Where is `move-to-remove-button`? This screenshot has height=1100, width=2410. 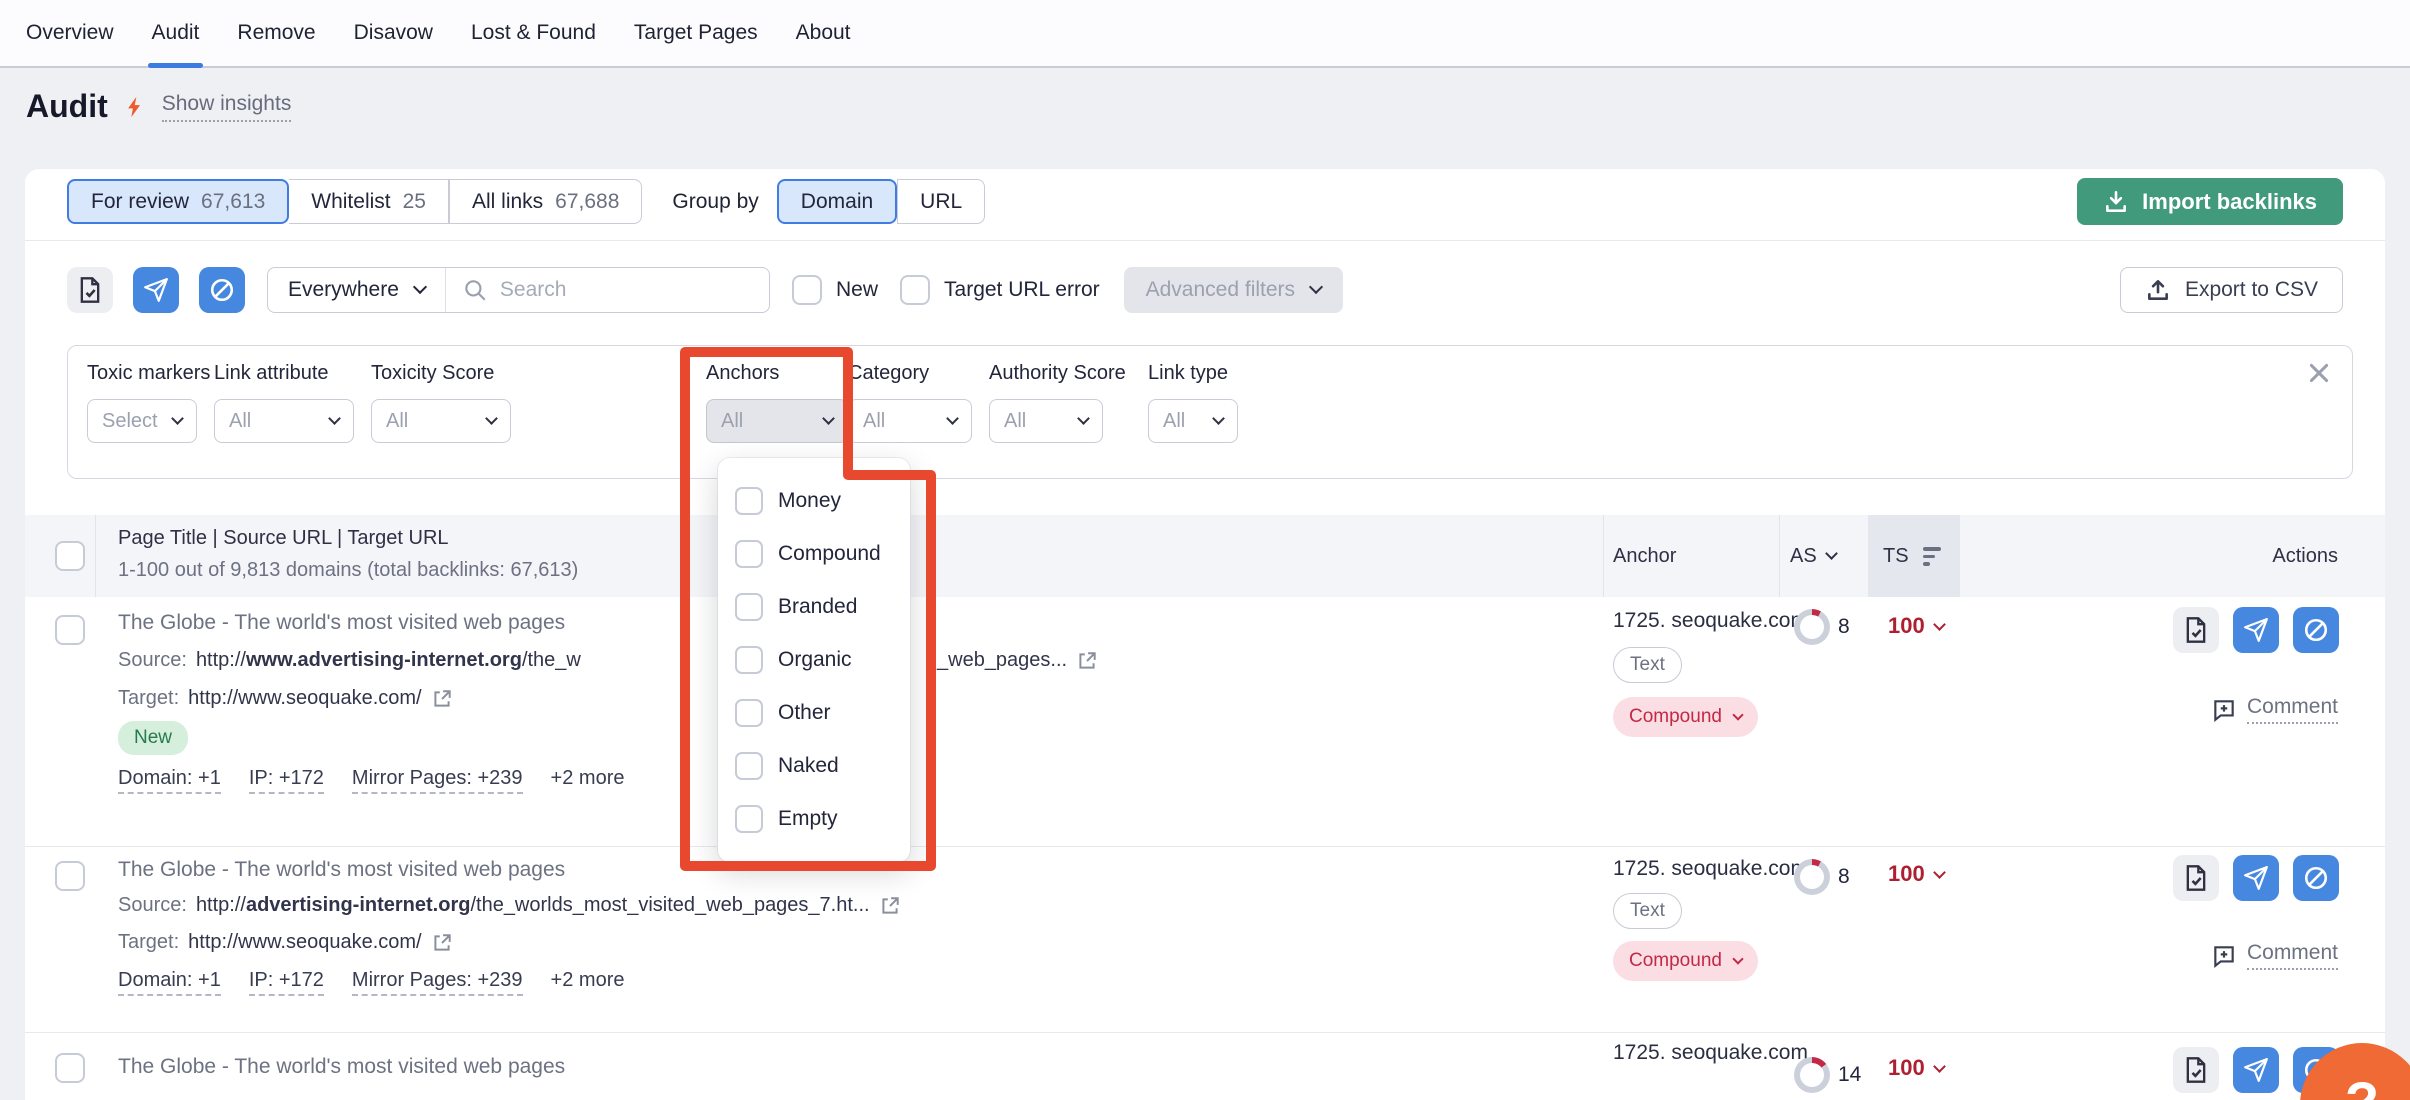
move-to-remove-button is located at coordinates (156, 290).